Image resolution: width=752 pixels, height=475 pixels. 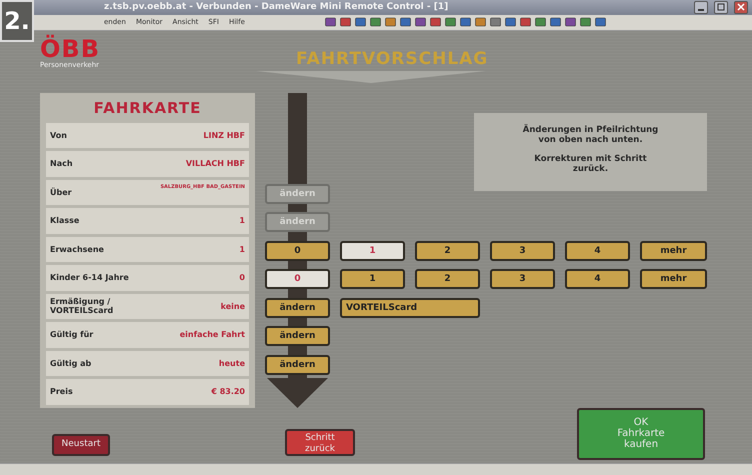 I want to click on back-button: Schritt zurück, so click(x=320, y=442).